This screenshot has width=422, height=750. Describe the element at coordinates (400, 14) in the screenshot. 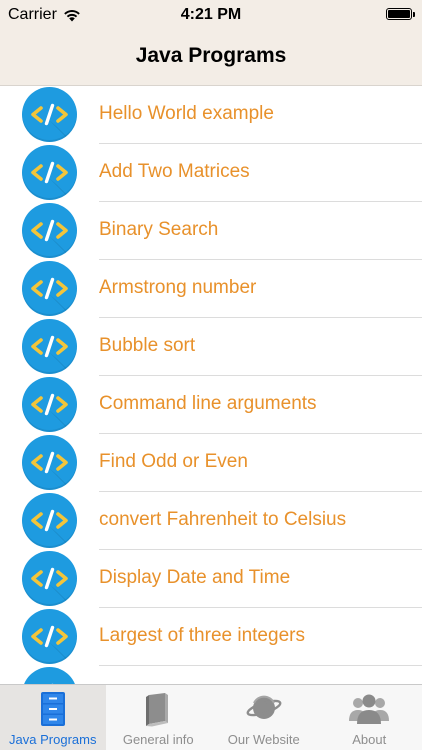

I see `battery-icon` at that location.